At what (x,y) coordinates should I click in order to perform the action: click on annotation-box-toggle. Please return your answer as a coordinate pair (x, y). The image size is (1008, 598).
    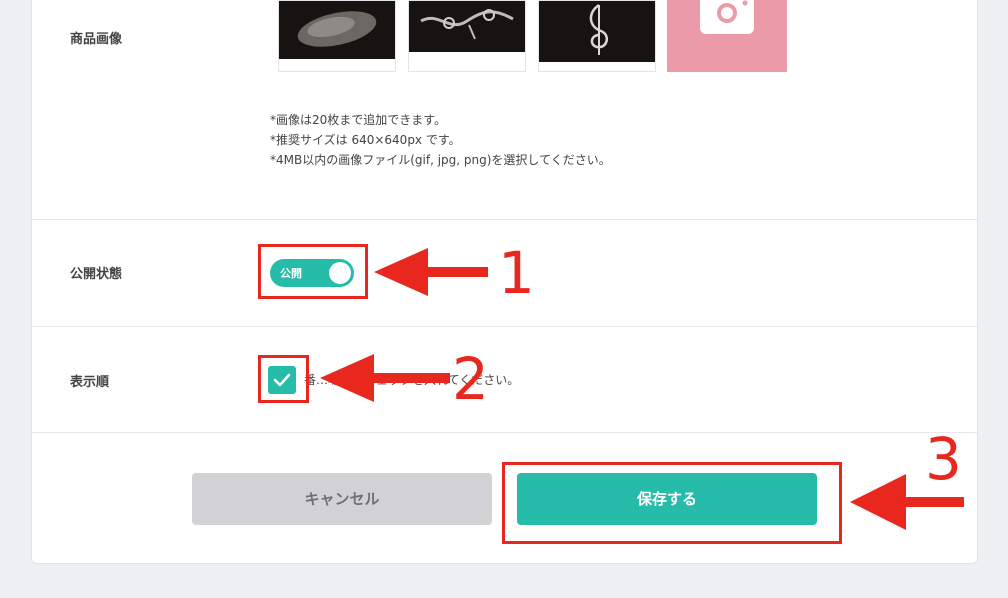
    Looking at the image, I should click on (313, 271).